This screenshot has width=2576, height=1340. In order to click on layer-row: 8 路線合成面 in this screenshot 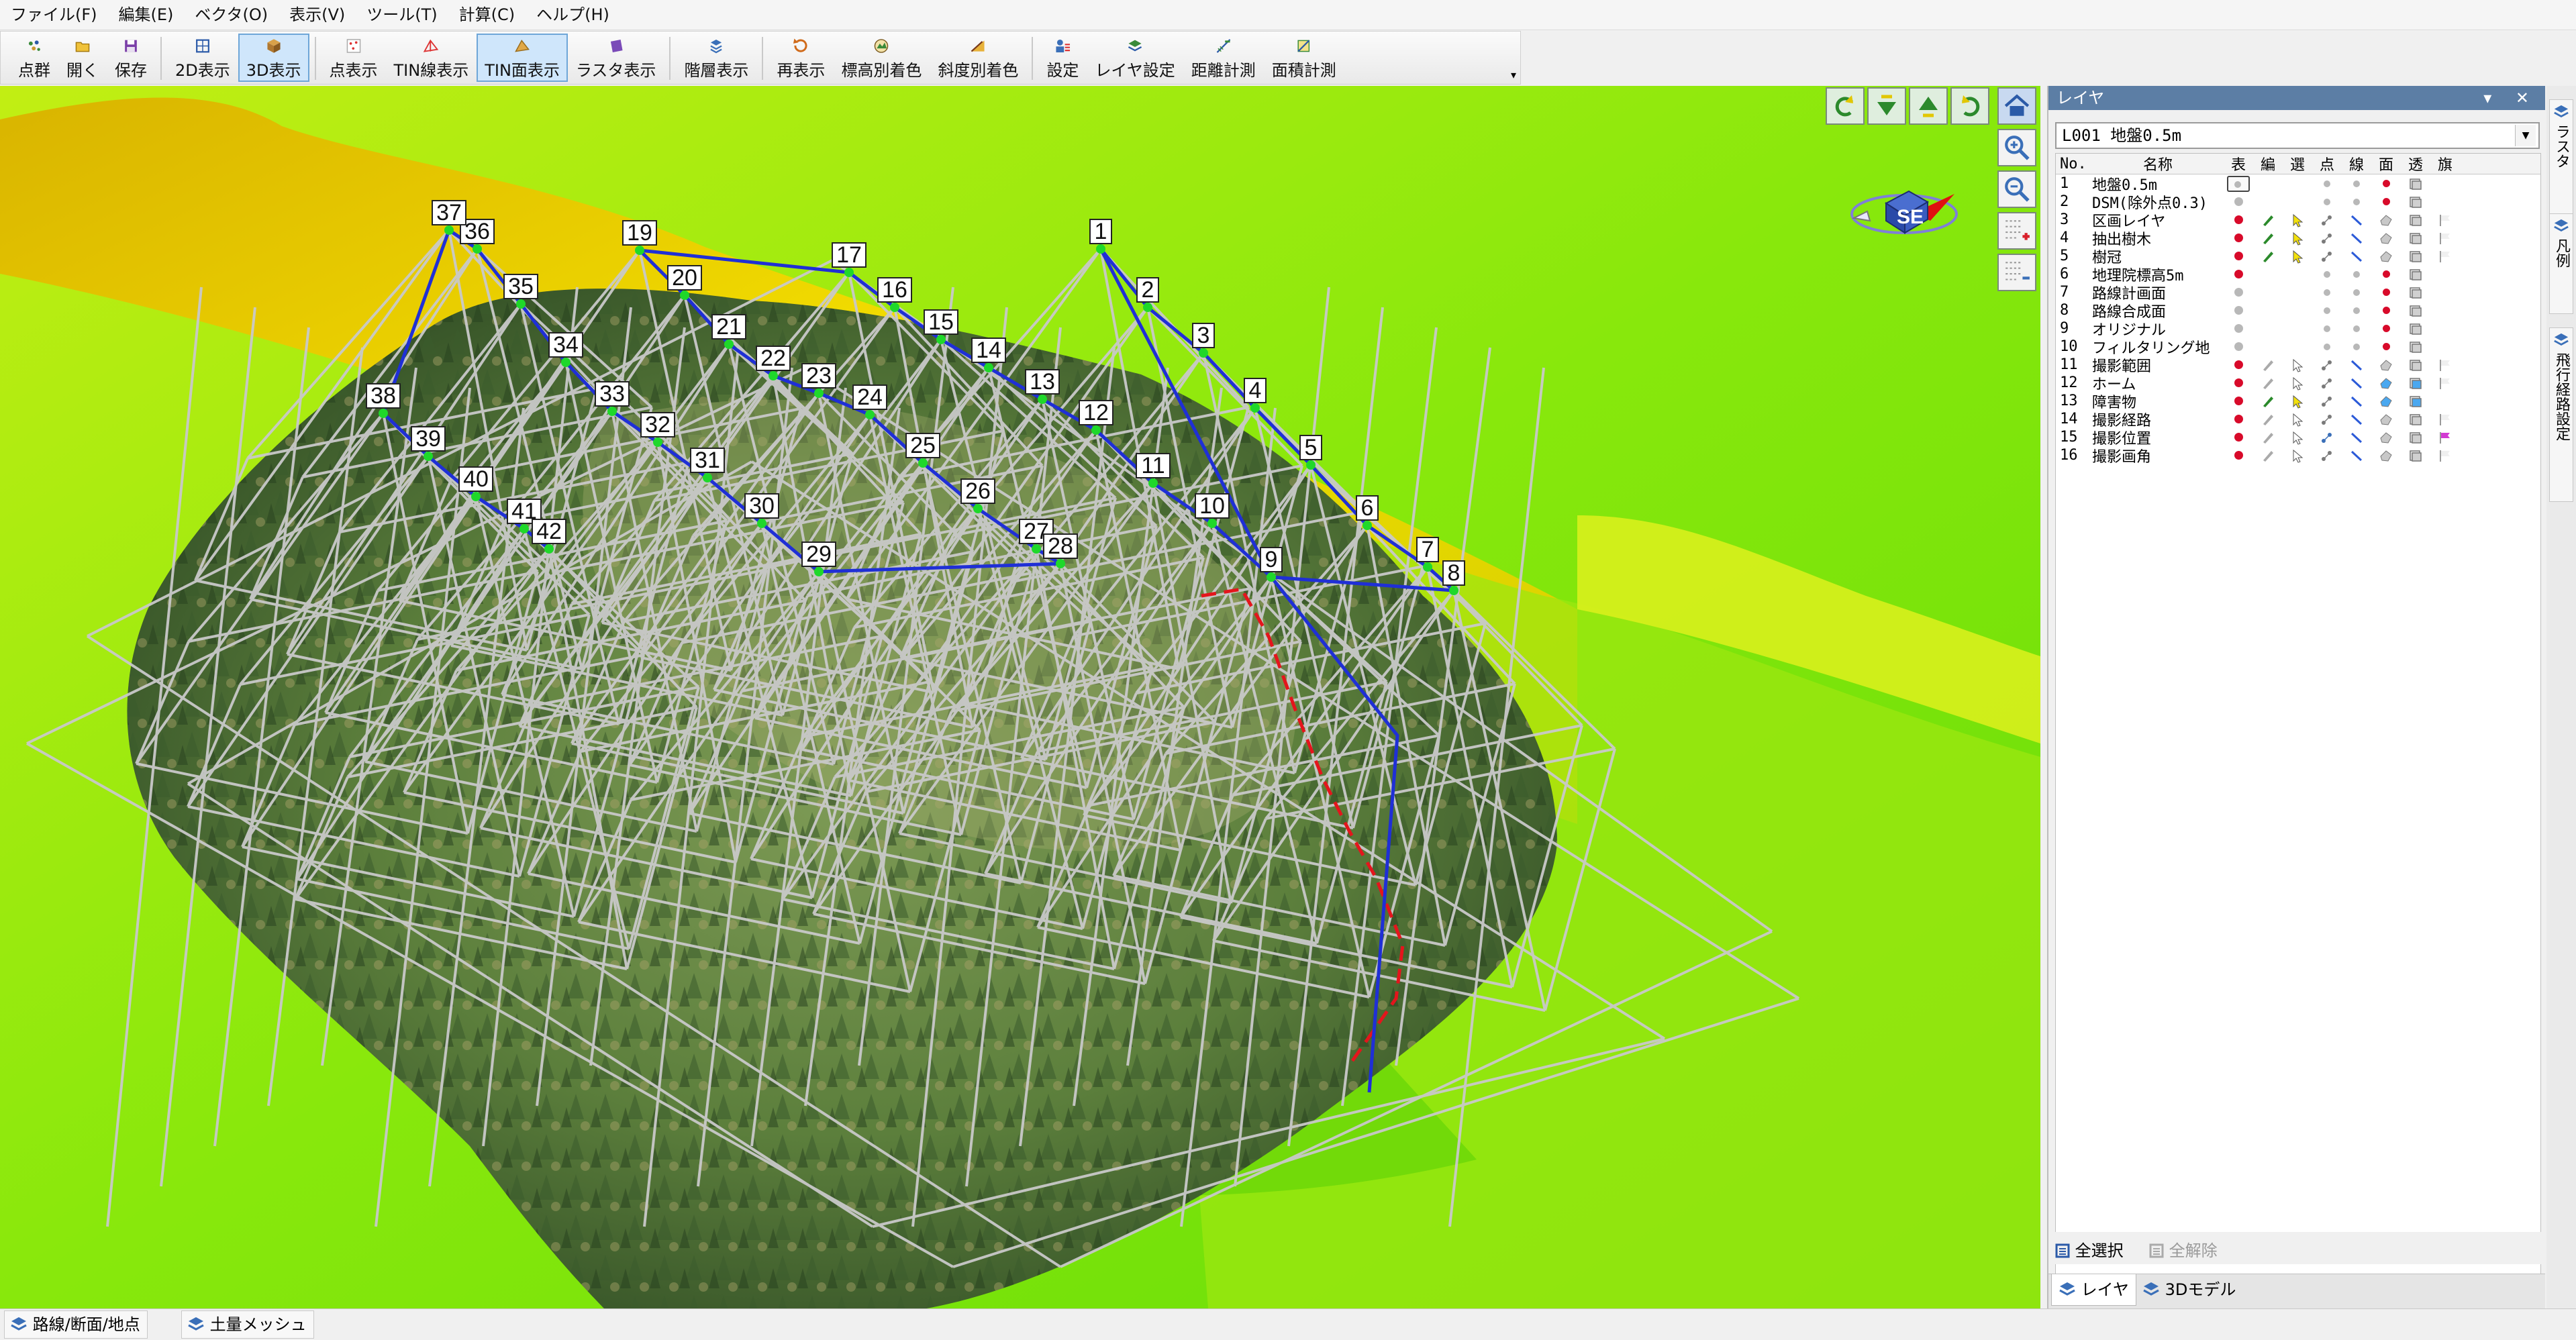, I will do `click(2298, 311)`.